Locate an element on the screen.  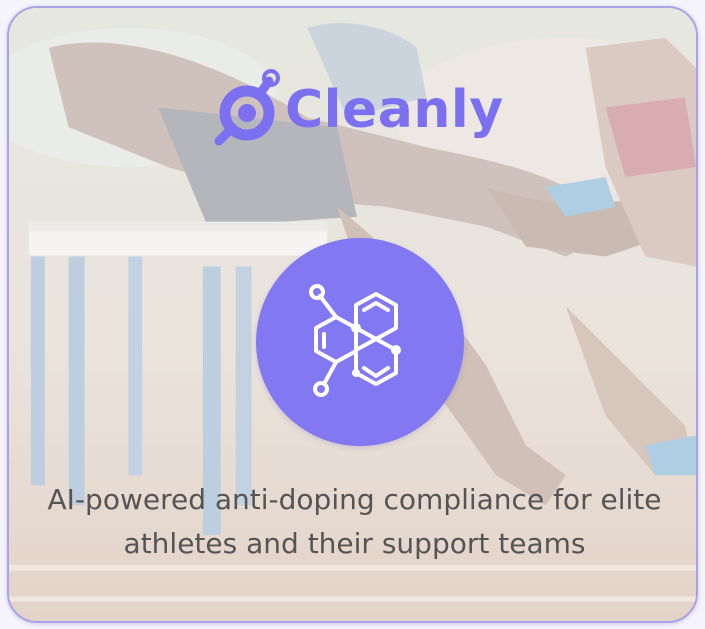
molecule-icon is located at coordinates (355, 340).